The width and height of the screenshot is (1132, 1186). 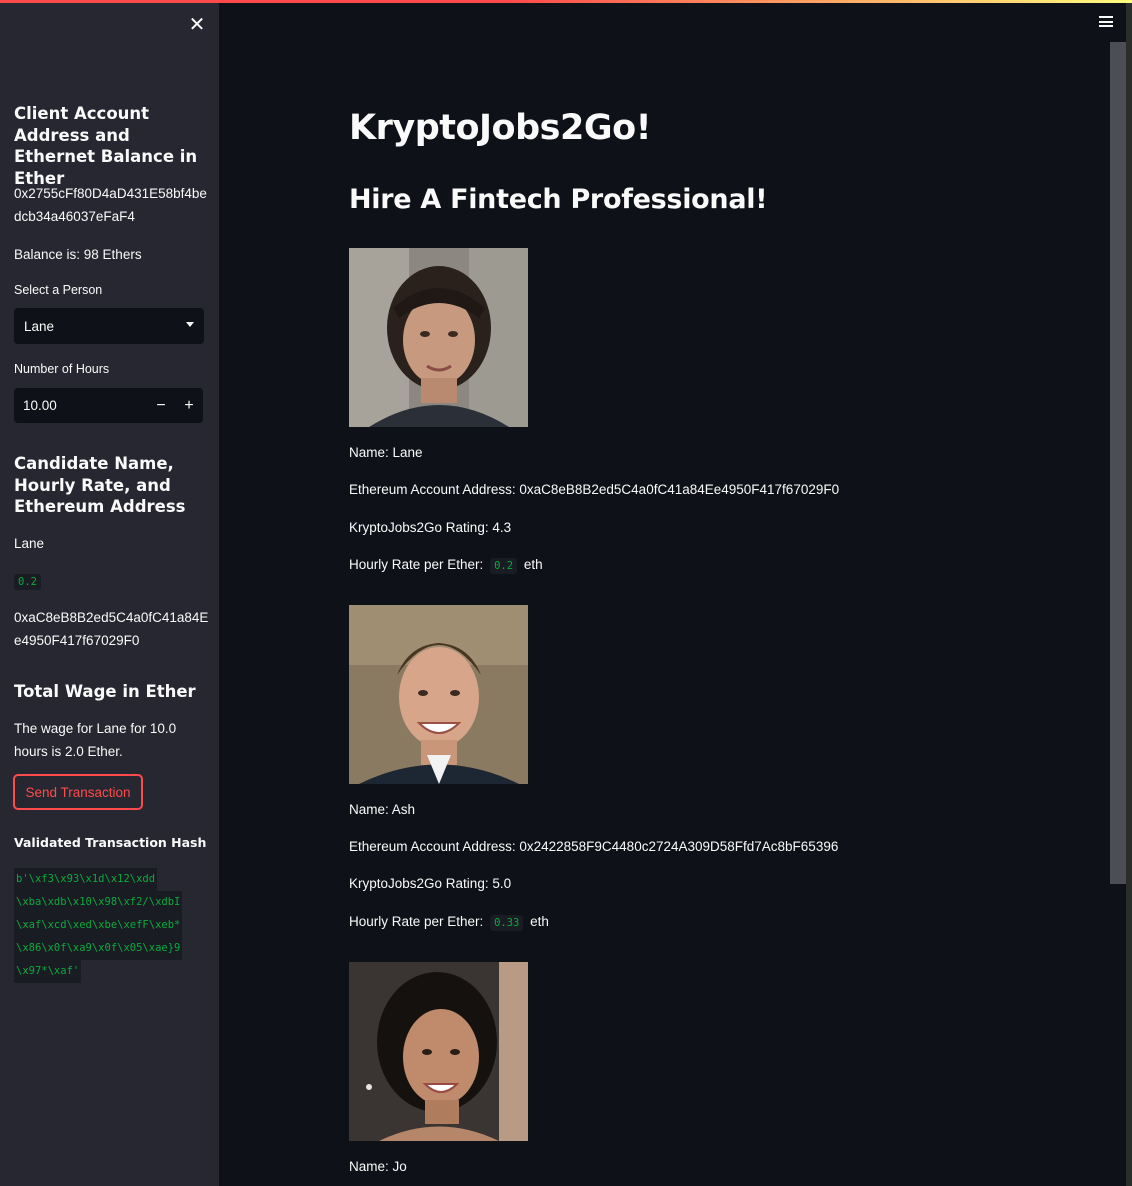 What do you see at coordinates (105, 691) in the screenshot?
I see `wage-heading: Total Wage in Ether` at bounding box center [105, 691].